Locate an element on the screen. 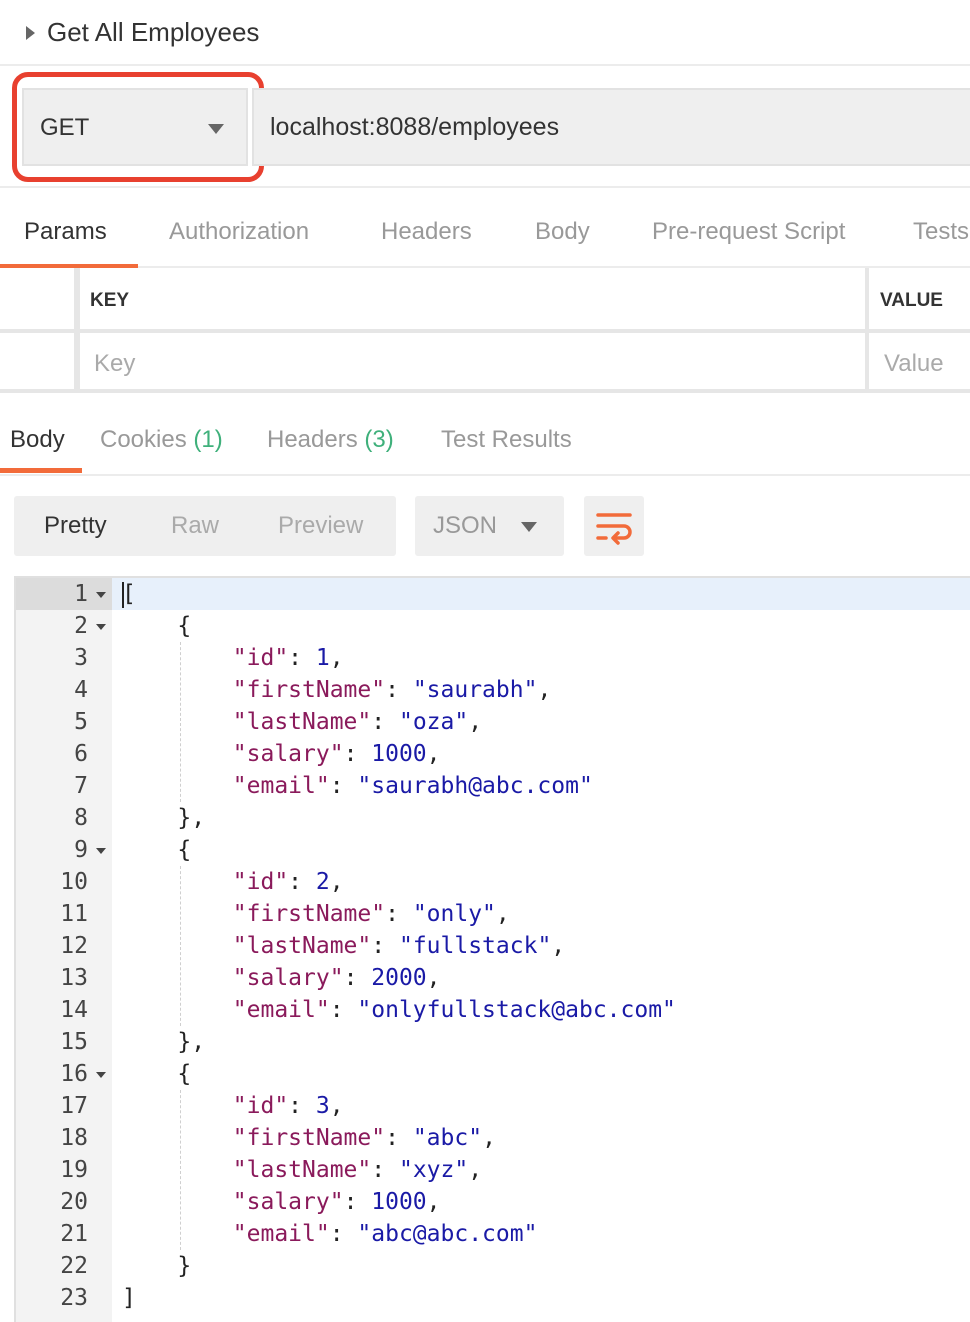 The width and height of the screenshot is (970, 1322). tab-response-headers: Headers (3) is located at coordinates (330, 440).